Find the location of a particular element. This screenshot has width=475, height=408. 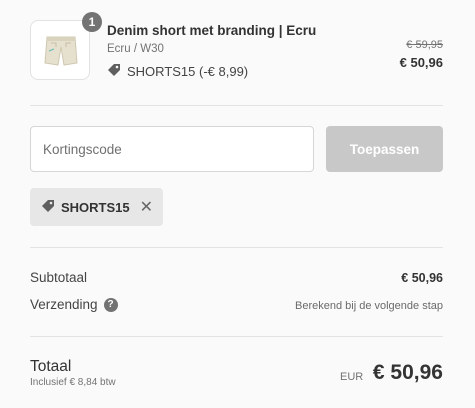

applied-discount-tag: SHORTS15 ✕ is located at coordinates (96, 207).